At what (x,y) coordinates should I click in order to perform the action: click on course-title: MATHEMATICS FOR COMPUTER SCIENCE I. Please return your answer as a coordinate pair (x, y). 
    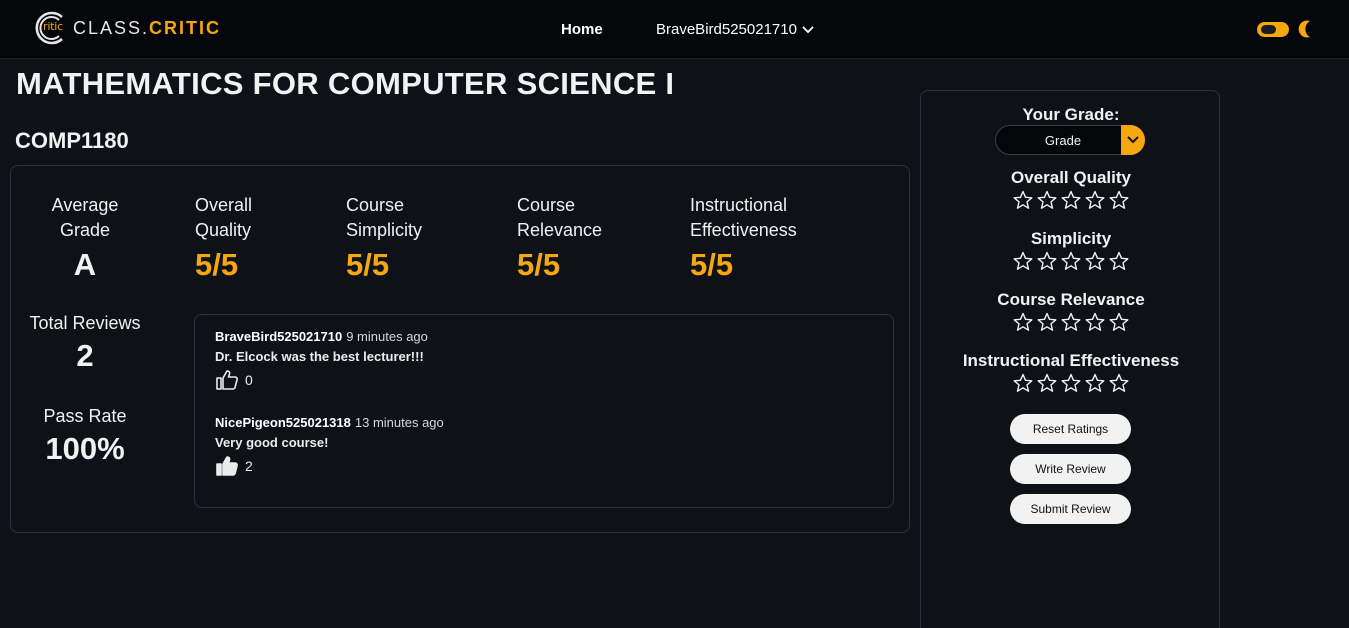
    Looking at the image, I should click on (345, 83).